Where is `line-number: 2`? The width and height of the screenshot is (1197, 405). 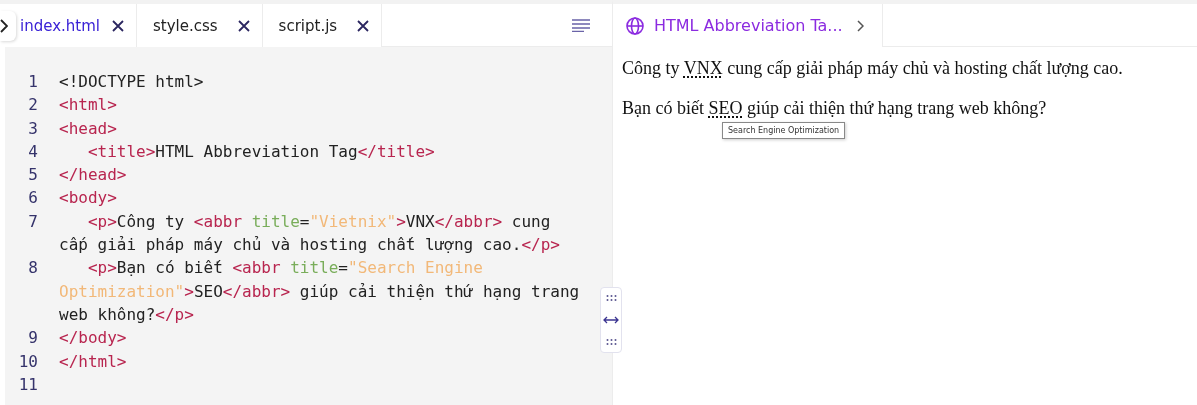 line-number: 2 is located at coordinates (32, 105).